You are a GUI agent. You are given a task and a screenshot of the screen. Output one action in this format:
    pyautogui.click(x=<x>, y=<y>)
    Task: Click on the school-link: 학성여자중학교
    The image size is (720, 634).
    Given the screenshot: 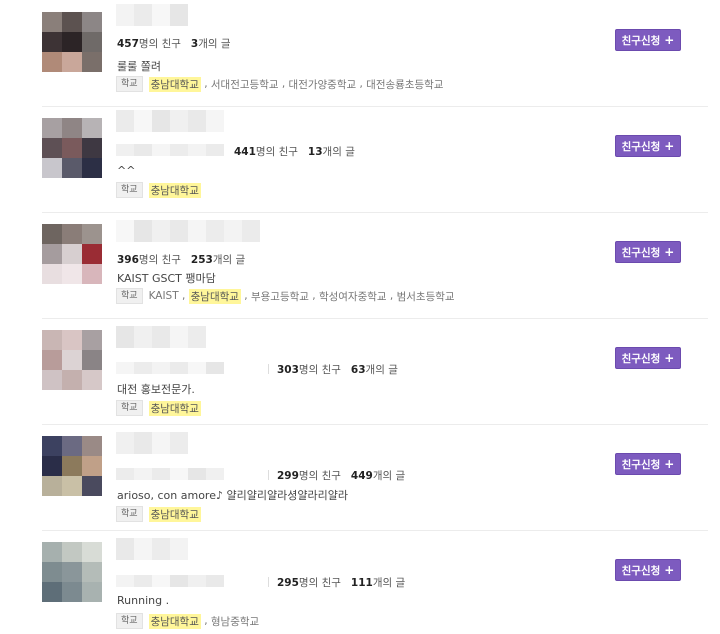 What is the action you would take?
    pyautogui.click(x=353, y=296)
    